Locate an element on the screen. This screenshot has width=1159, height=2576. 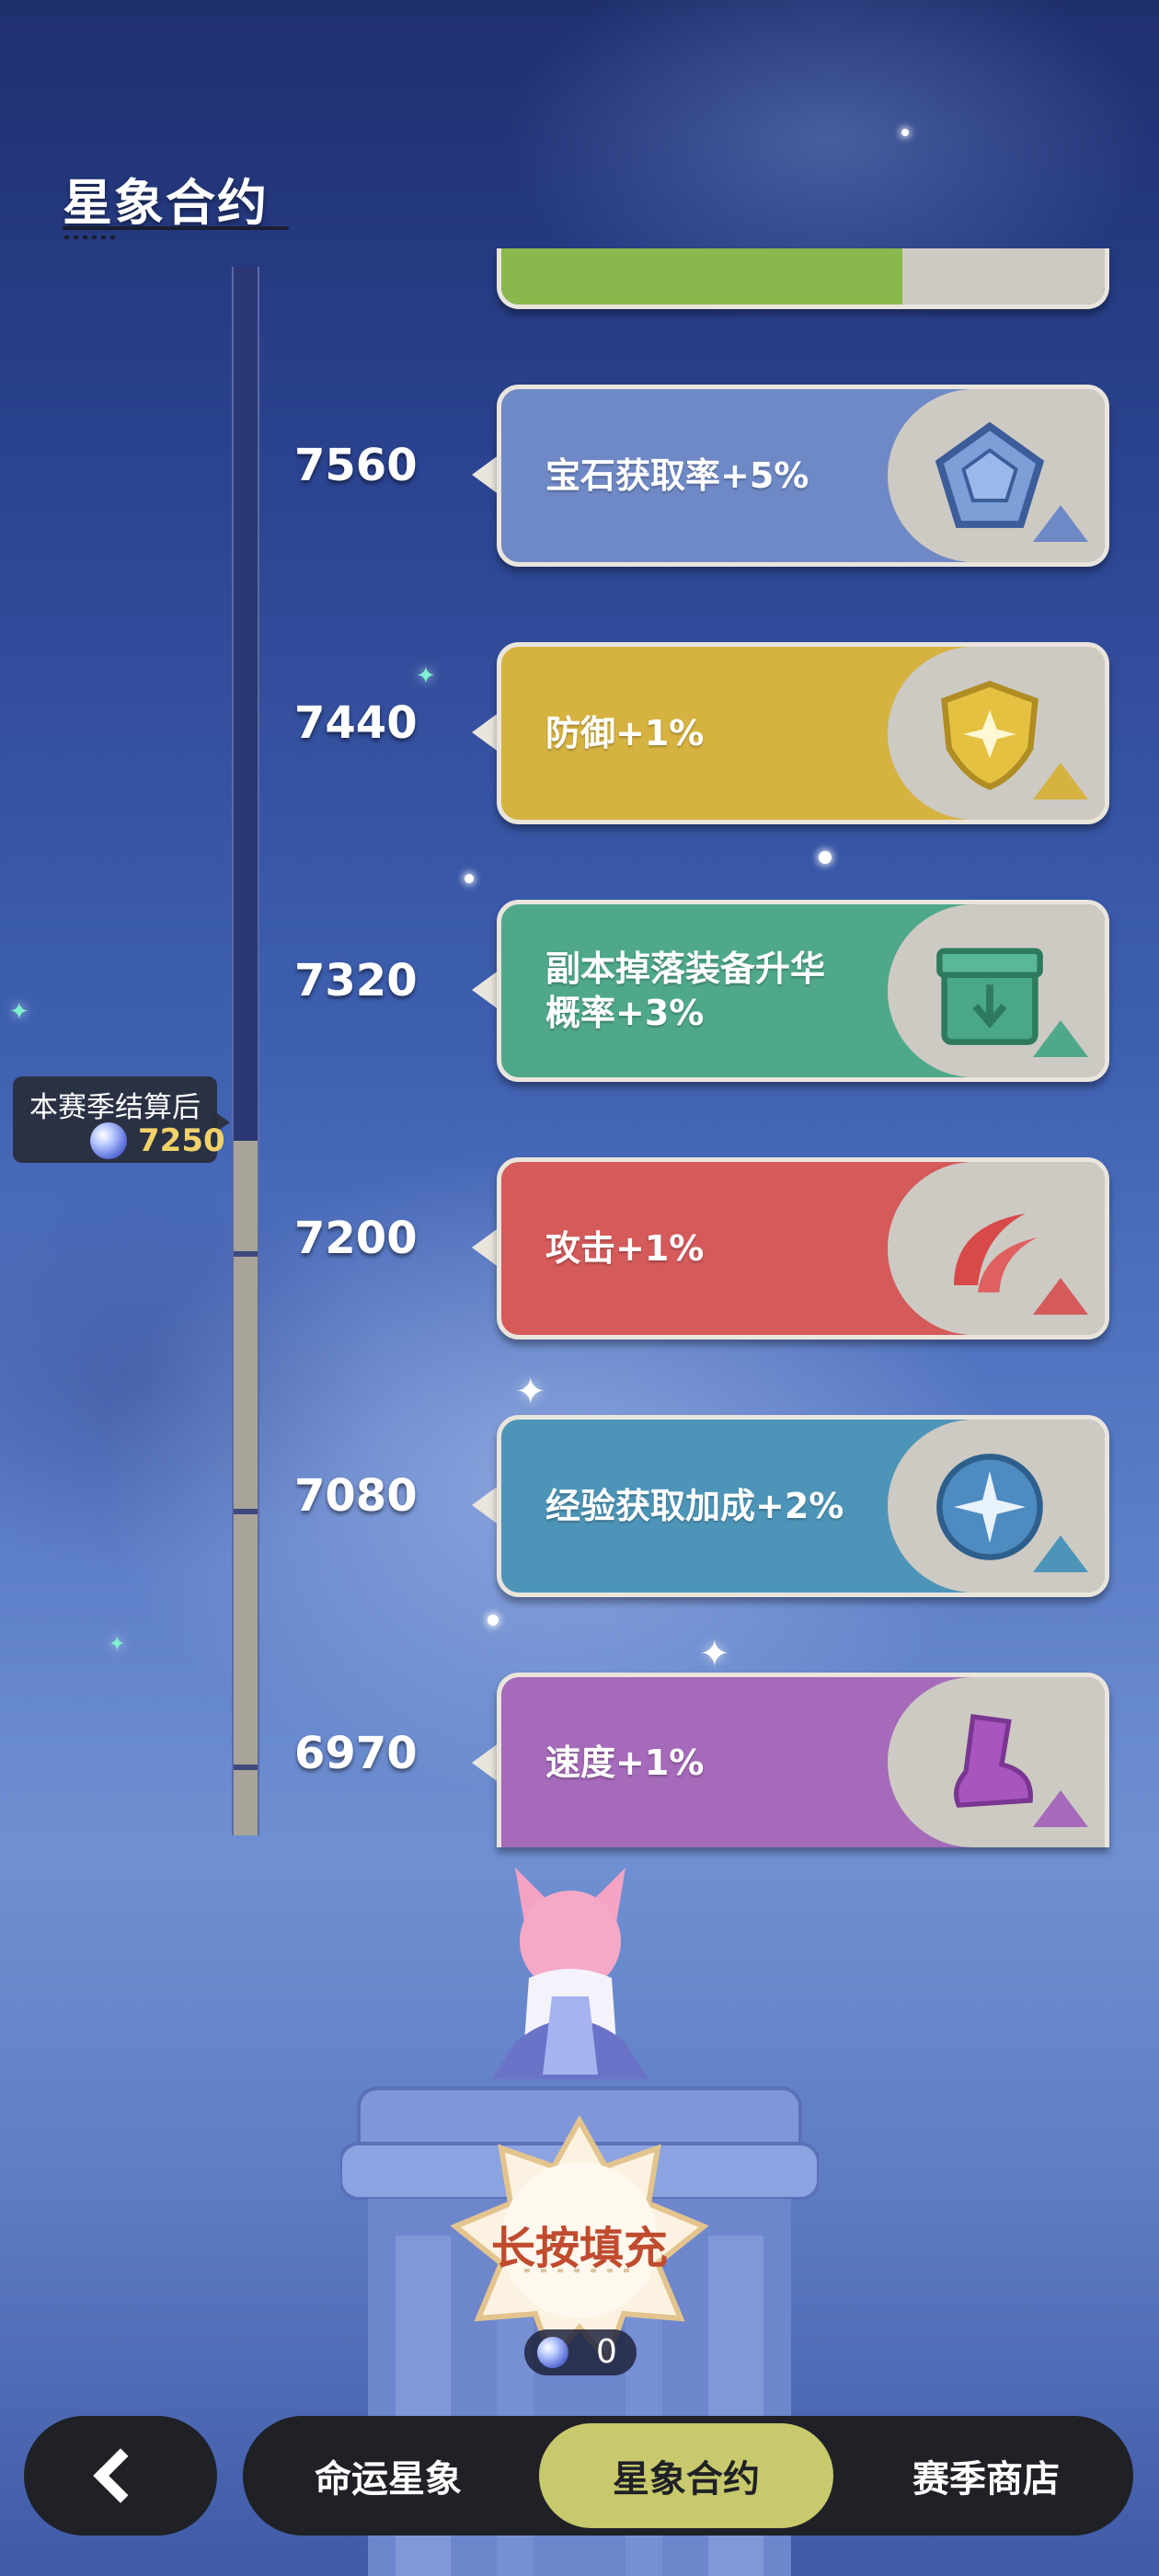
reward-level-7560: 7560 宝石获取率+5% is located at coordinates (579, 471).